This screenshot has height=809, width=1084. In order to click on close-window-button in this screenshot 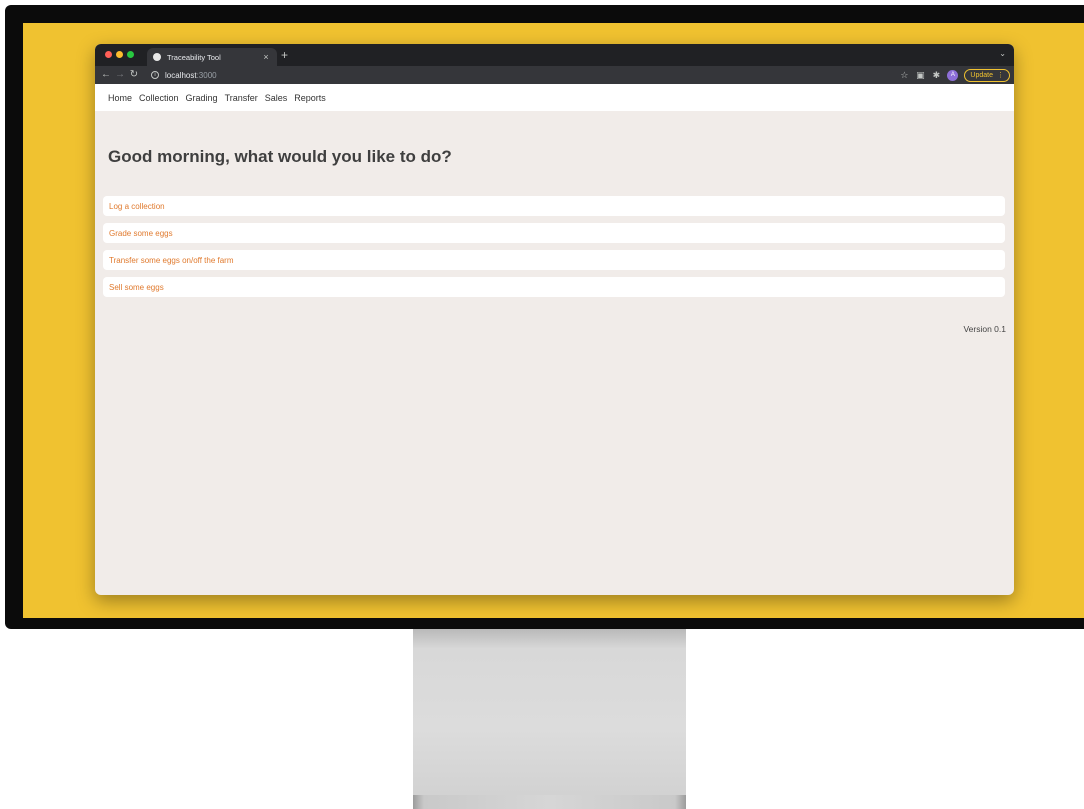, I will do `click(108, 54)`.